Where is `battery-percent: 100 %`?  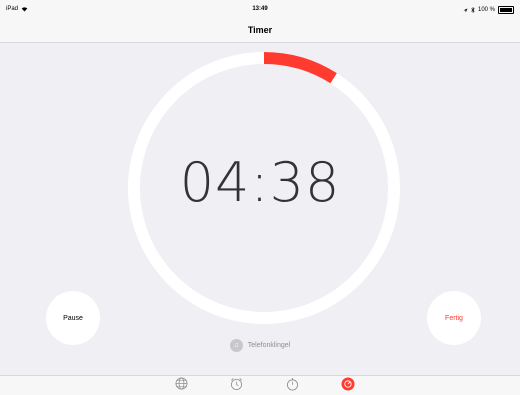
battery-percent: 100 % is located at coordinates (486, 10).